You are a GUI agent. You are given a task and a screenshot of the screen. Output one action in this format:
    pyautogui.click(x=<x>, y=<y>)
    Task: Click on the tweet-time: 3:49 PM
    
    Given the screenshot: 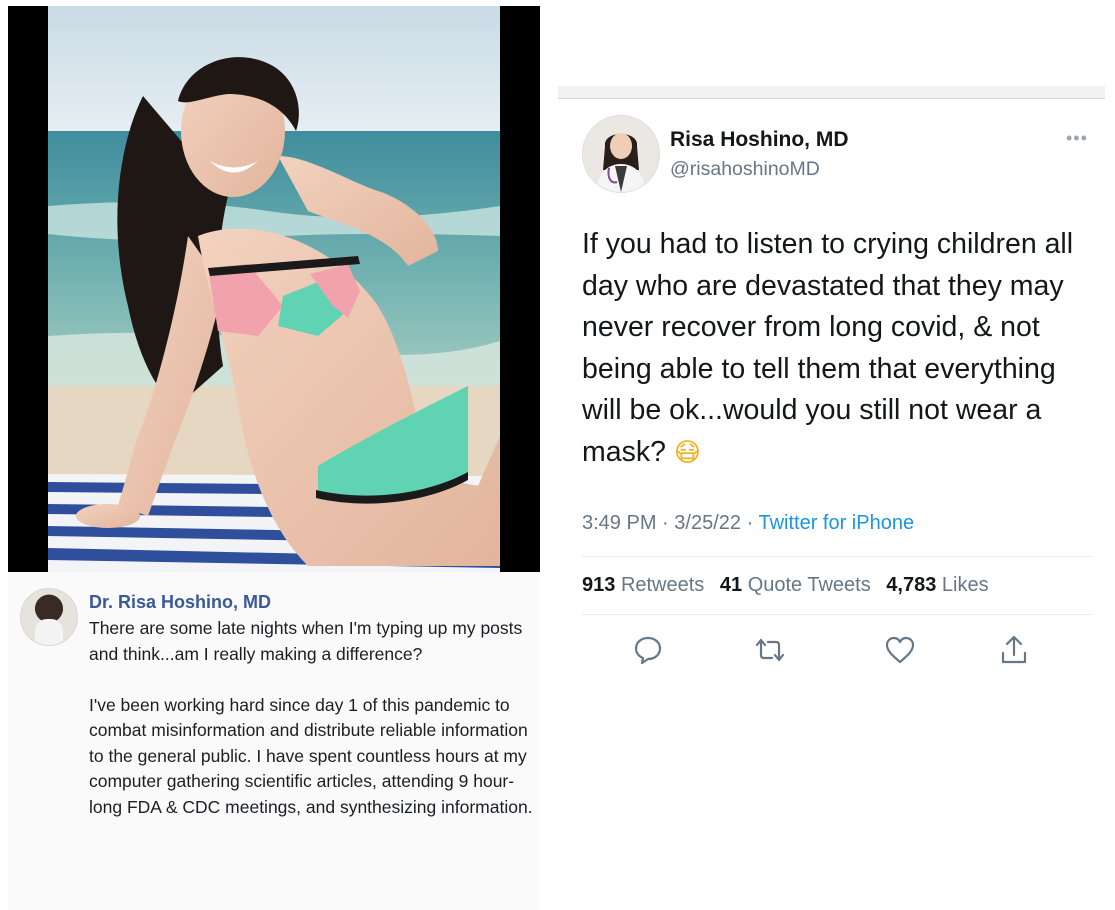 What is the action you would take?
    pyautogui.click(x=619, y=523)
    